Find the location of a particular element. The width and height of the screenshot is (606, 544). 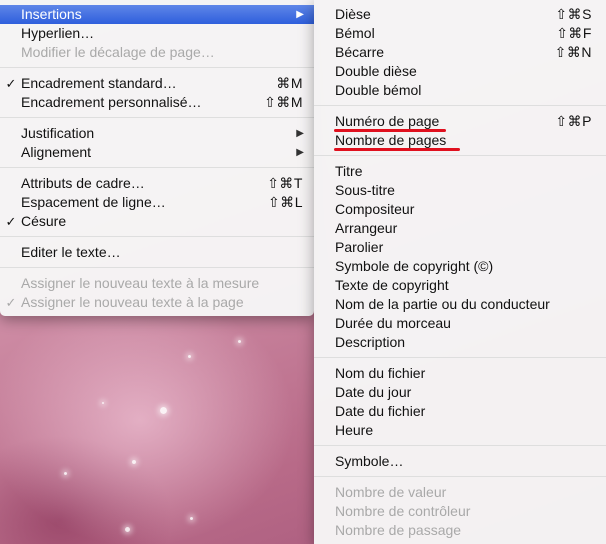

menu-item-espacement-ligne: Espacement de ligne… ⇧⌘L is located at coordinates (157, 202).